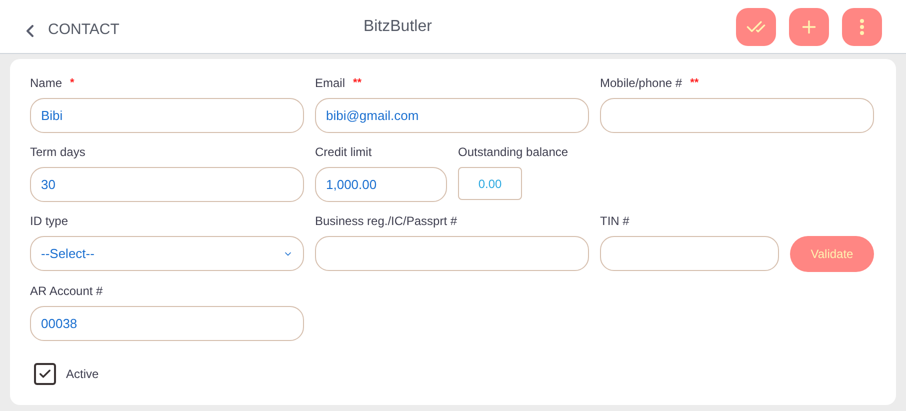 Image resolution: width=906 pixels, height=411 pixels. I want to click on text-field: 00038, so click(167, 323).